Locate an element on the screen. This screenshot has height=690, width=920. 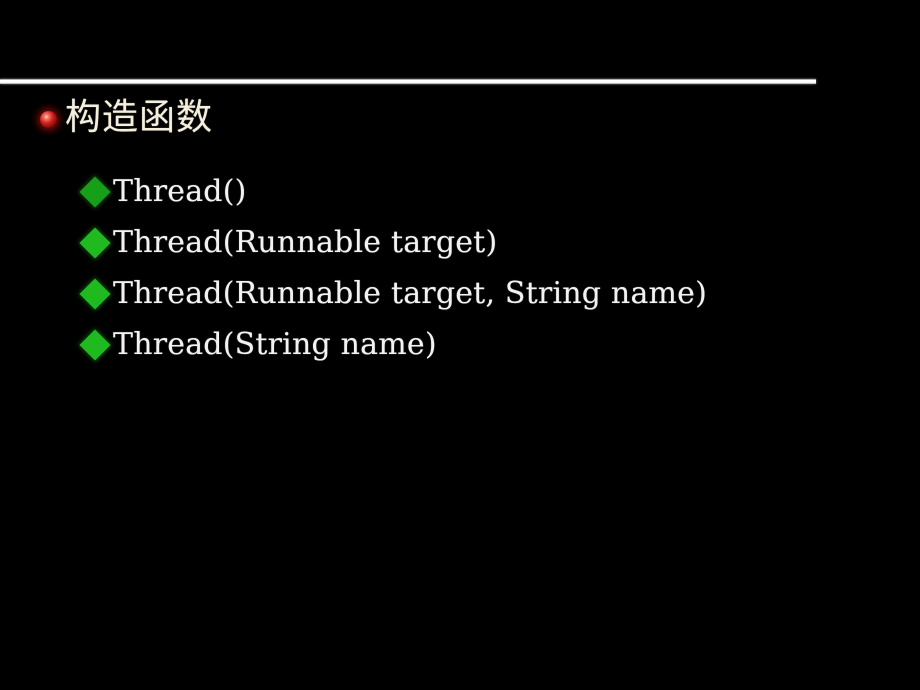
page-title: 构造函数 is located at coordinates (139, 117).